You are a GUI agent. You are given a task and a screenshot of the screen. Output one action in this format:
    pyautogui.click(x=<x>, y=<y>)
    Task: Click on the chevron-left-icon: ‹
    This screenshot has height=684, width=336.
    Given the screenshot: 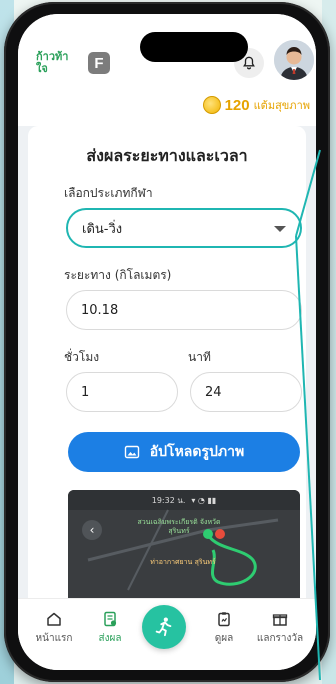 What is the action you would take?
    pyautogui.click(x=92, y=530)
    